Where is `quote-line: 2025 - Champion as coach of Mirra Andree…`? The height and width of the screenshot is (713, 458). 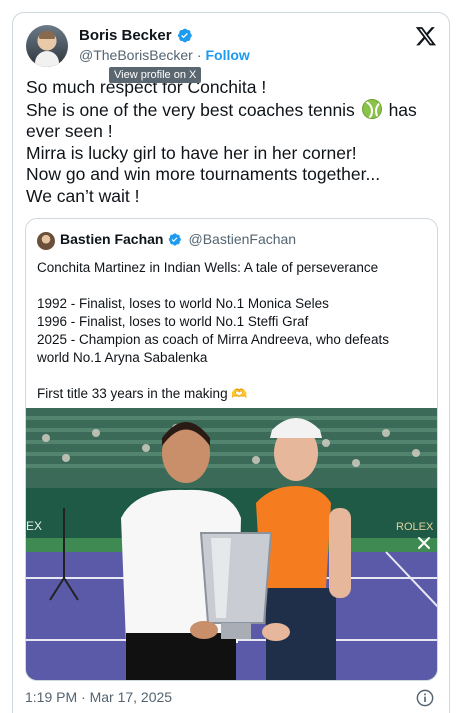 quote-line: 2025 - Champion as coach of Mirra Andree… is located at coordinates (213, 339).